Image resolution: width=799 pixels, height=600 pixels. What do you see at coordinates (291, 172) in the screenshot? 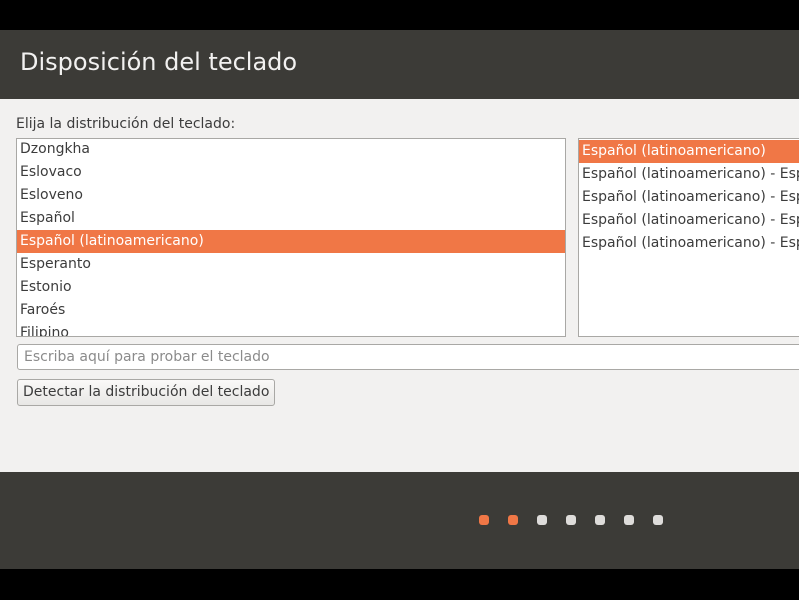
I see `layout-list-item: Eslovaco` at bounding box center [291, 172].